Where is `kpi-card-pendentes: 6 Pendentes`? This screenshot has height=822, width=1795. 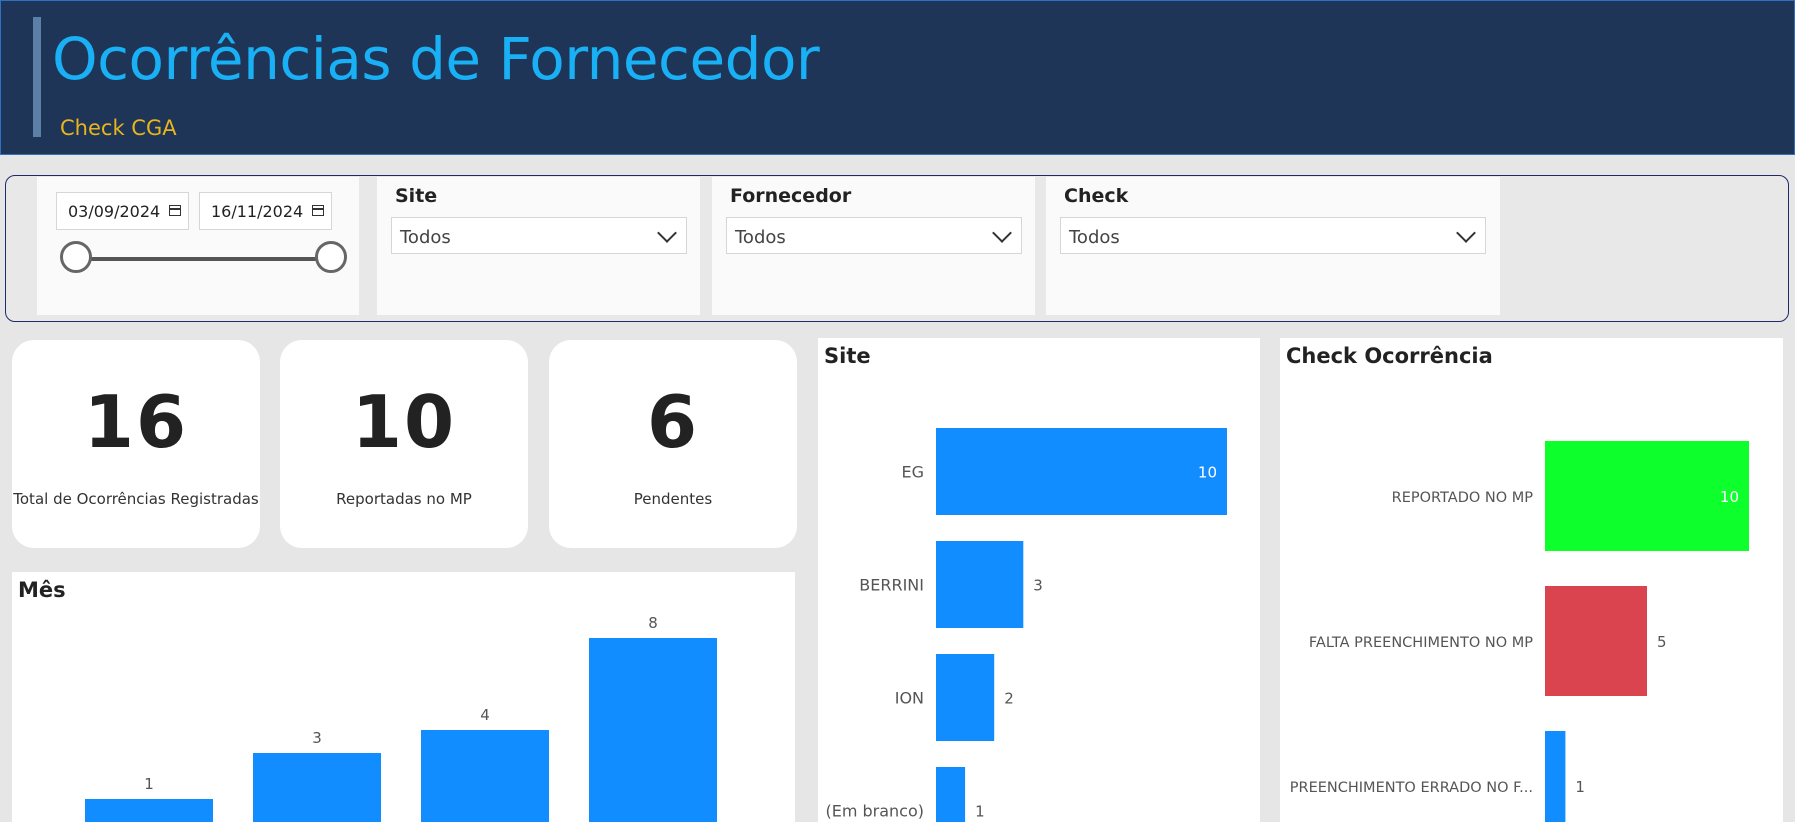
kpi-card-pendentes: 6 Pendentes is located at coordinates (673, 444).